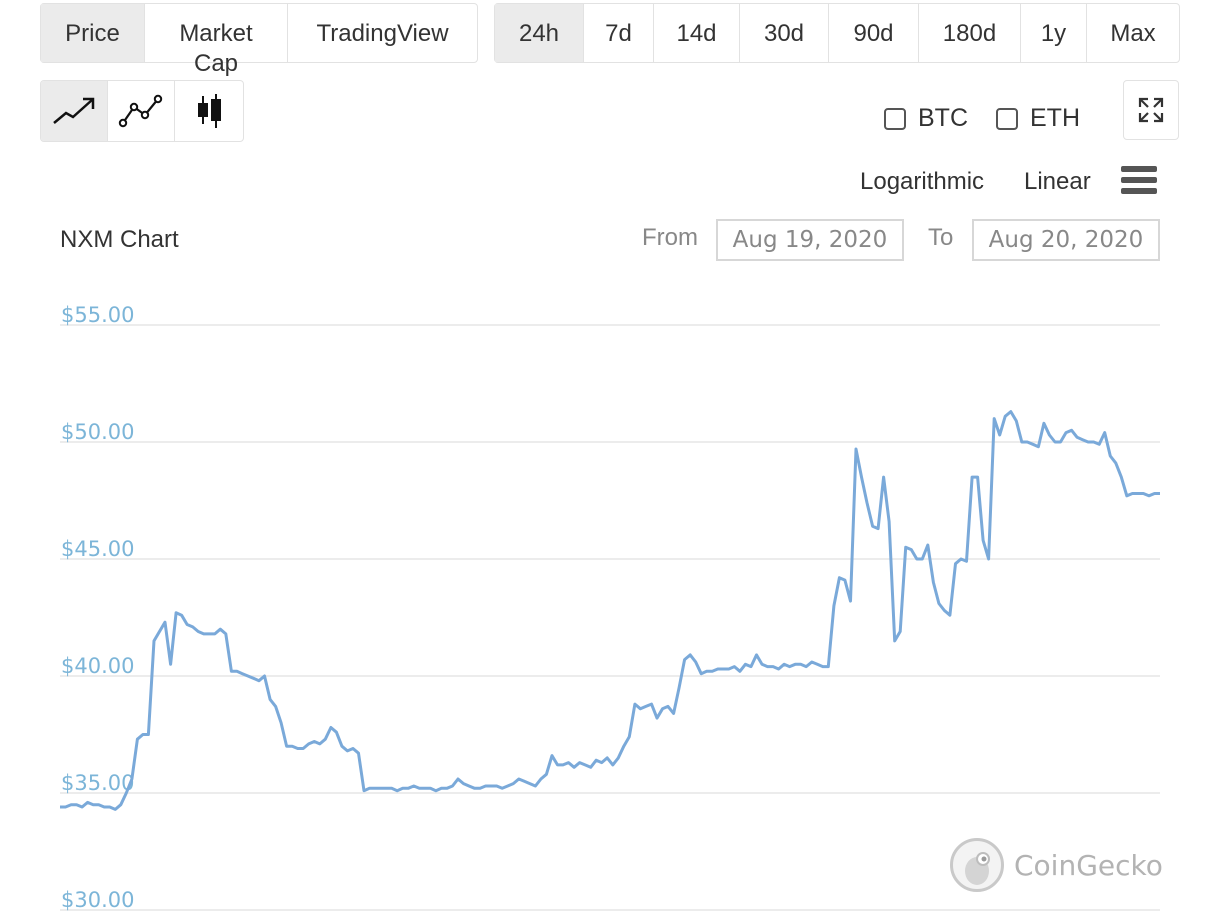  I want to click on y-axis-tick-label: $55.00, so click(97, 315).